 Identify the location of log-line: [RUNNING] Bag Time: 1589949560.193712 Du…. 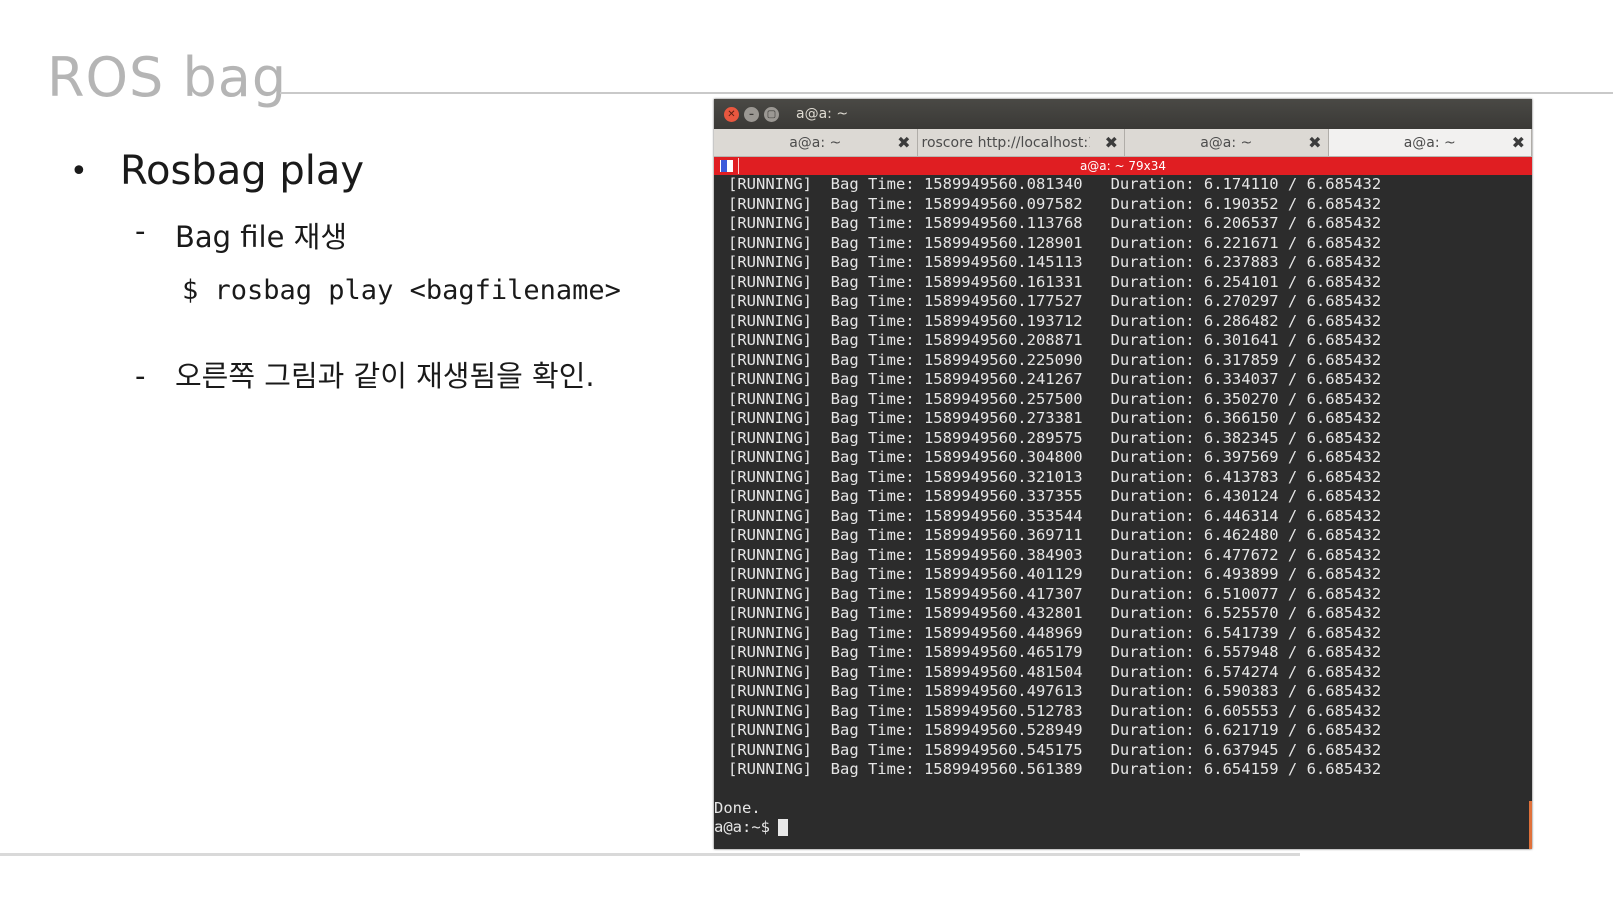
(1055, 320).